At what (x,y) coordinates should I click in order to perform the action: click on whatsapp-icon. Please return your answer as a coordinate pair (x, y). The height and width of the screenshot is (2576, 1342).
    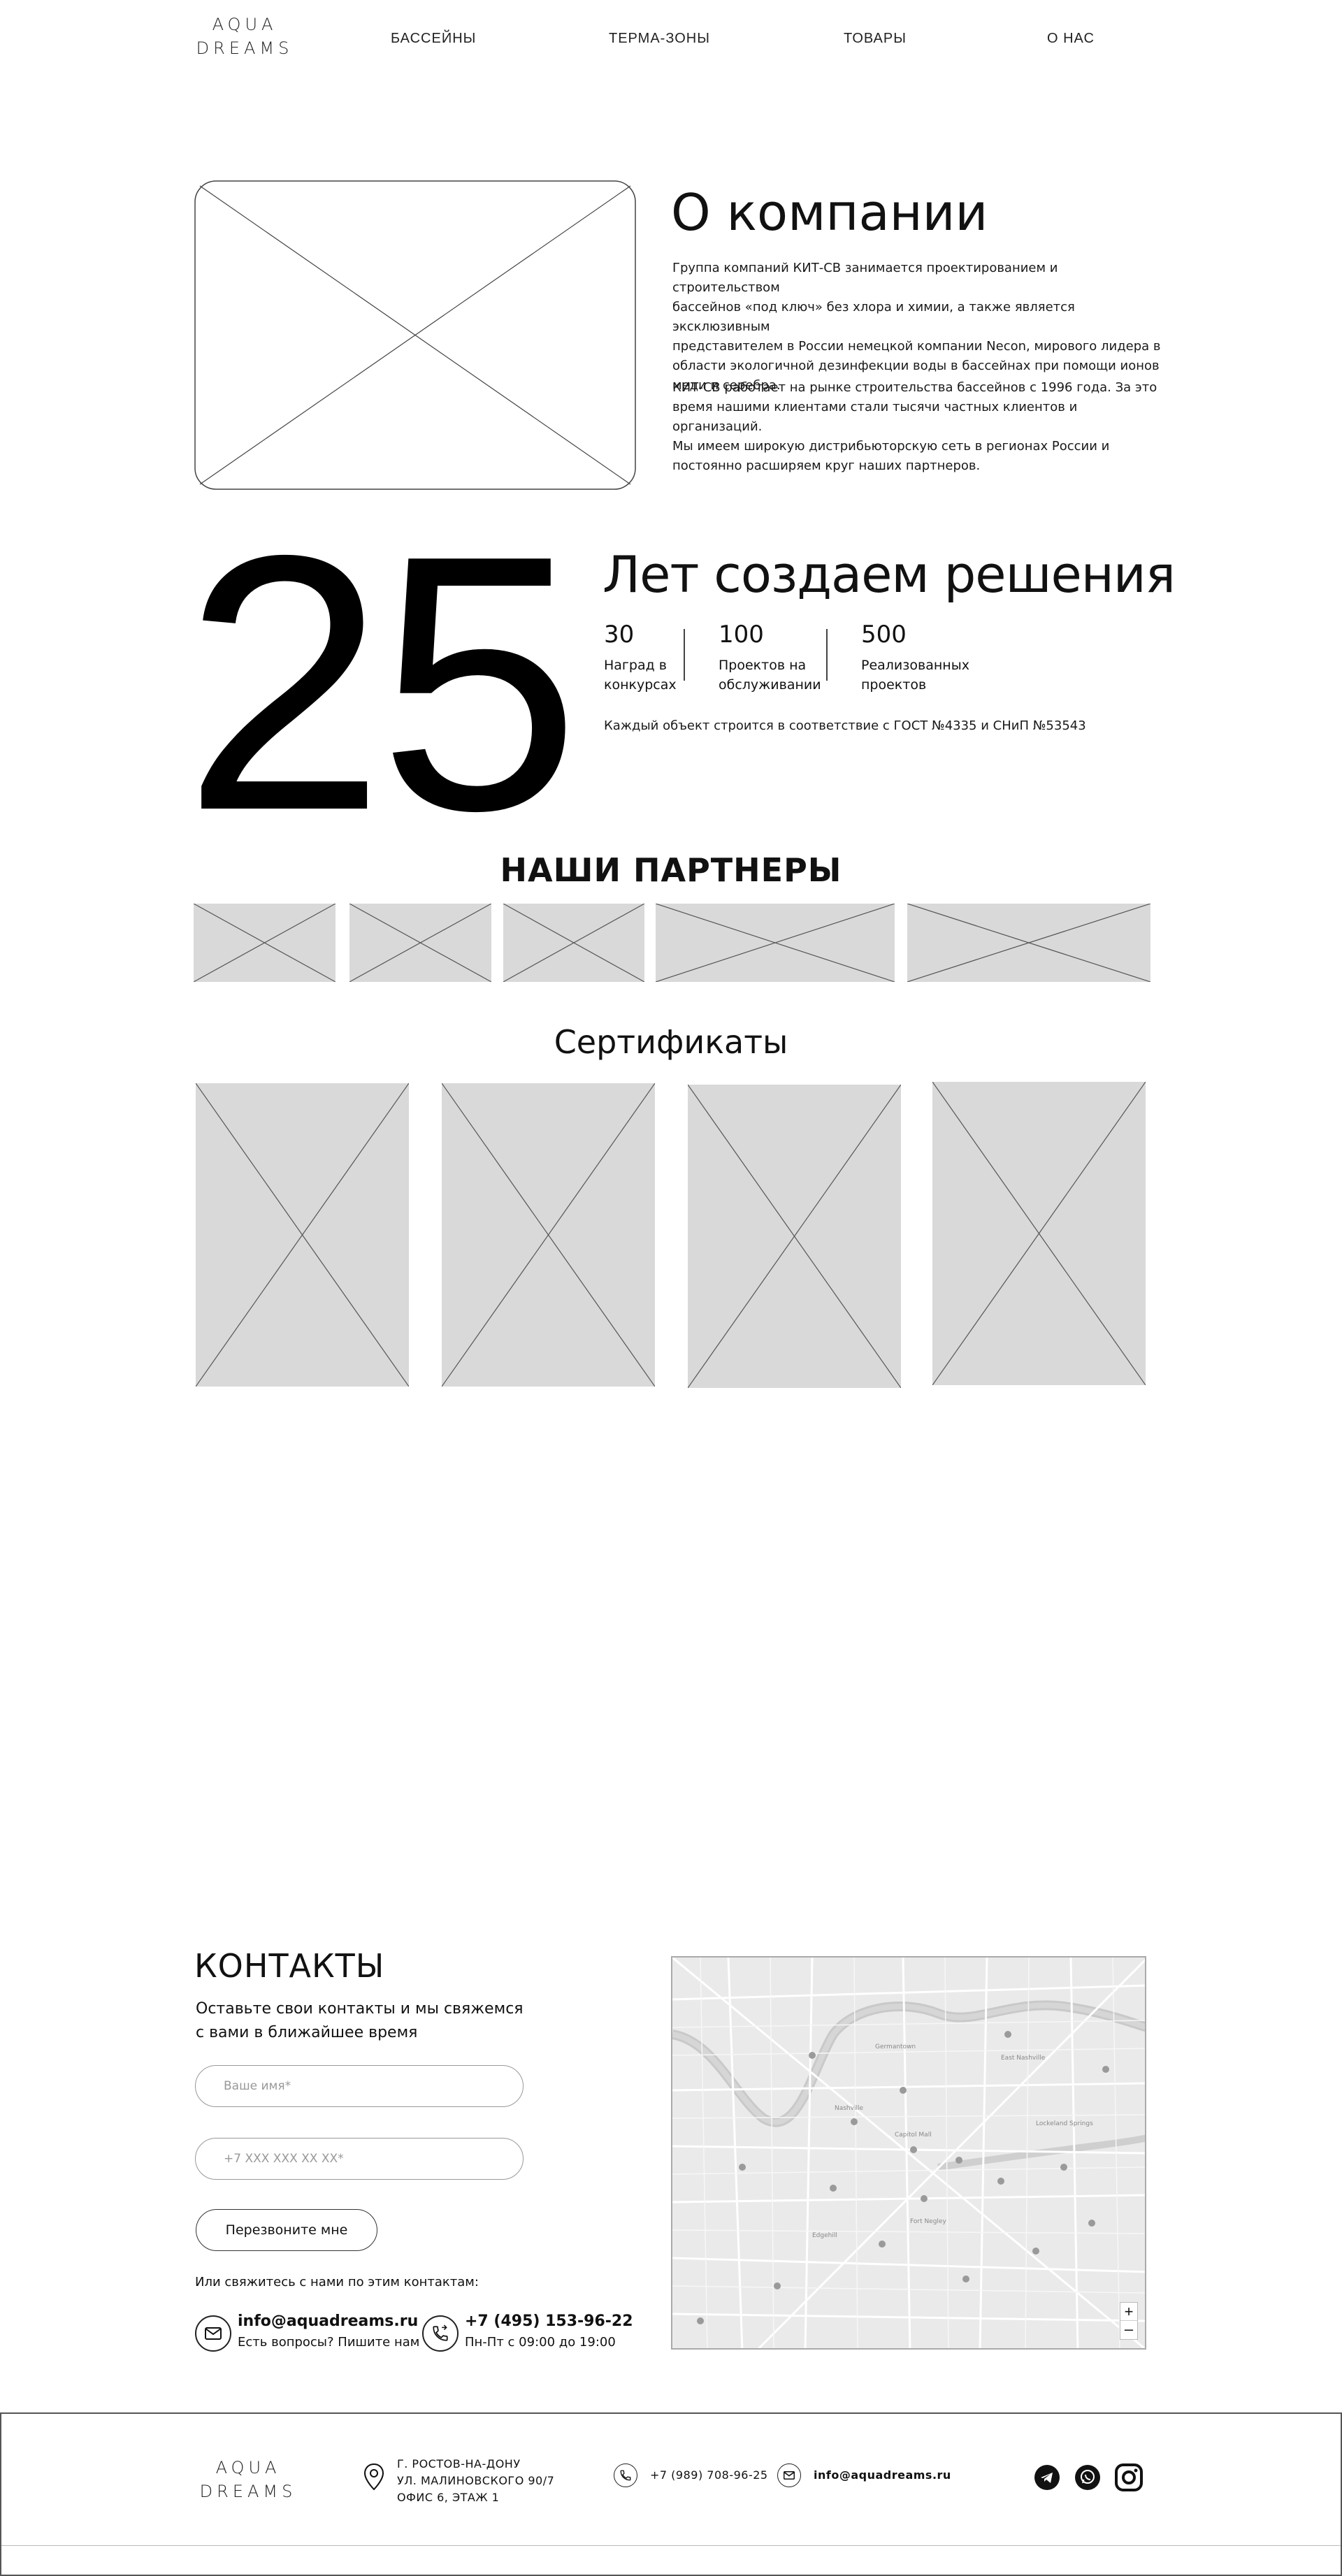
    Looking at the image, I should click on (1088, 2477).